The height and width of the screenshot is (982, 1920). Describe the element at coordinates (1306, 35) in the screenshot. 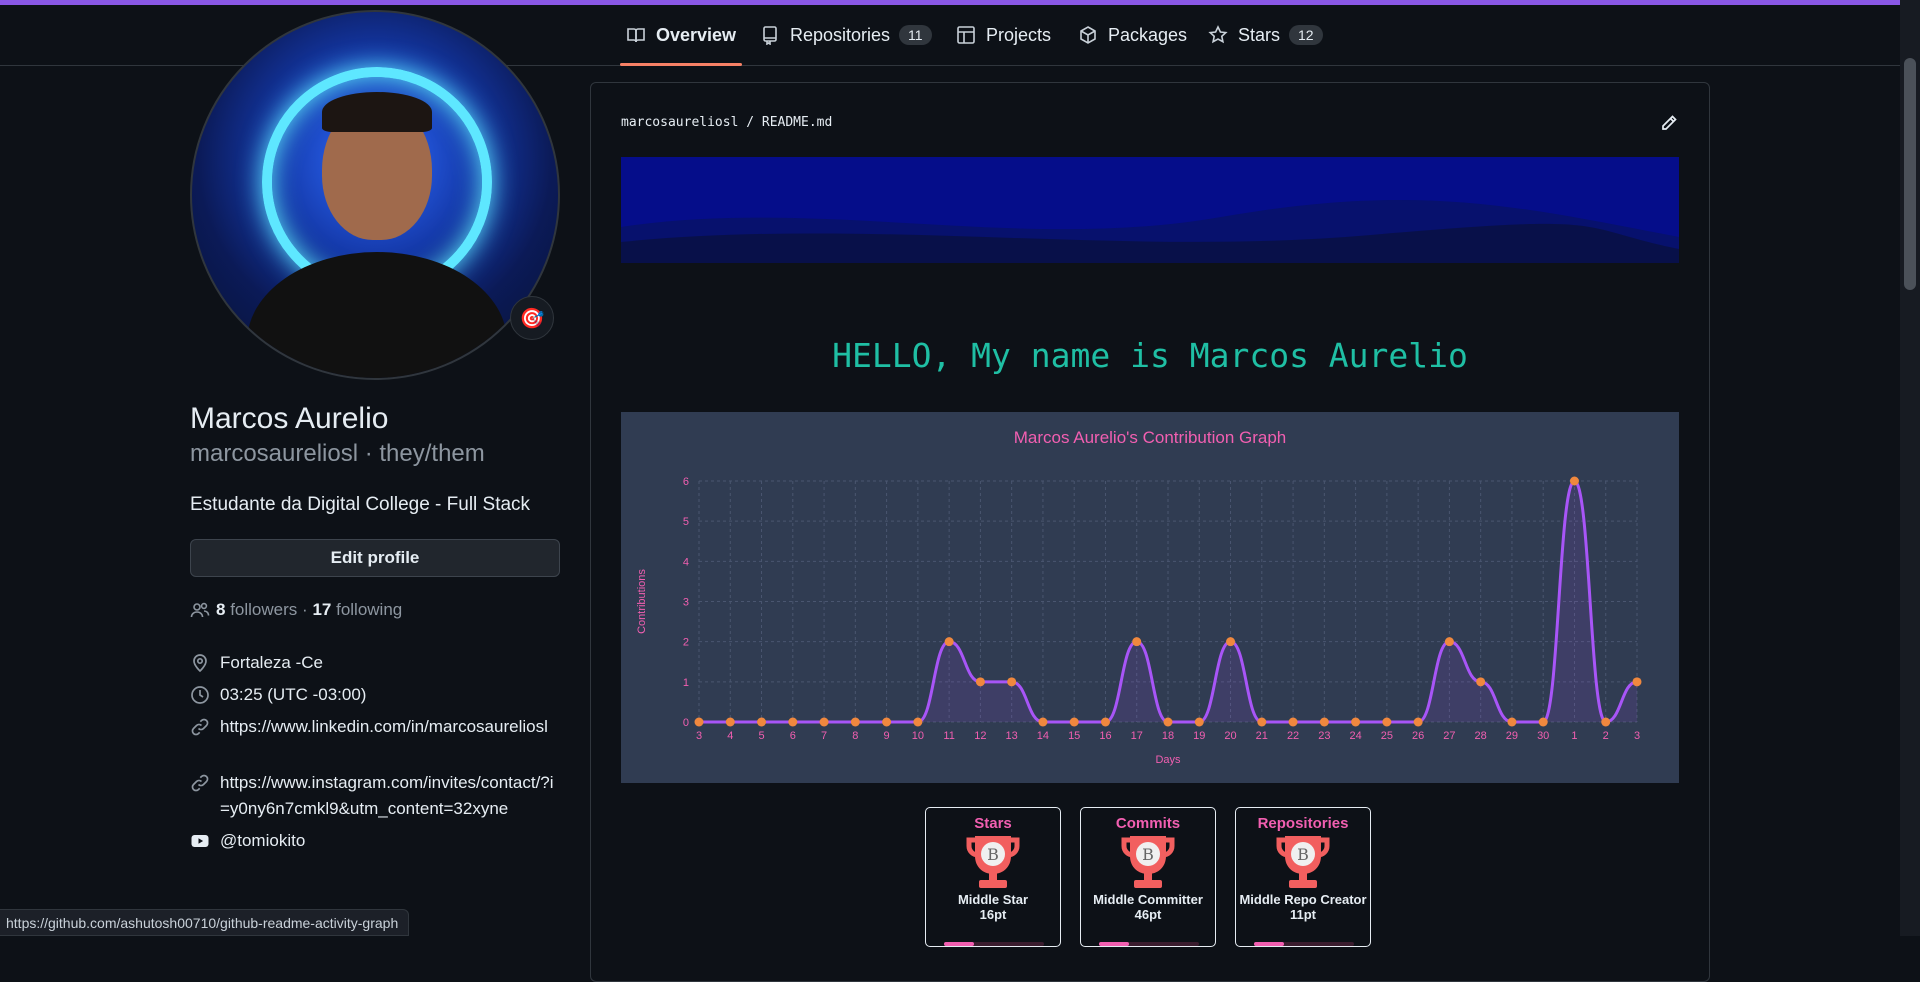

I see `stars-count-badge: 12` at that location.